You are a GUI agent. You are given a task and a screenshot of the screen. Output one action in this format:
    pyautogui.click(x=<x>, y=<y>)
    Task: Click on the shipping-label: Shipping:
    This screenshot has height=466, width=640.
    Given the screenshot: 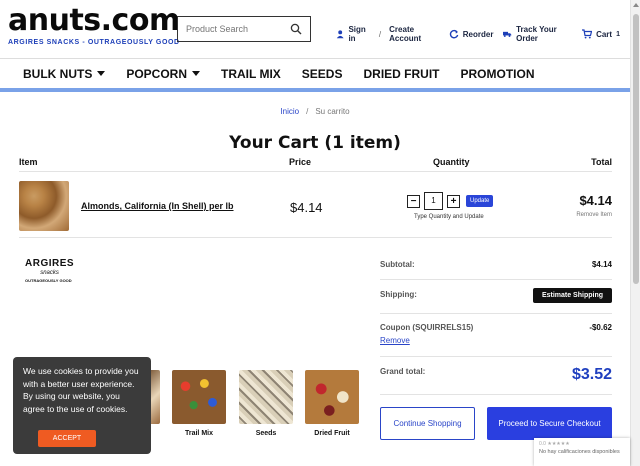 What is the action you would take?
    pyautogui.click(x=398, y=294)
    